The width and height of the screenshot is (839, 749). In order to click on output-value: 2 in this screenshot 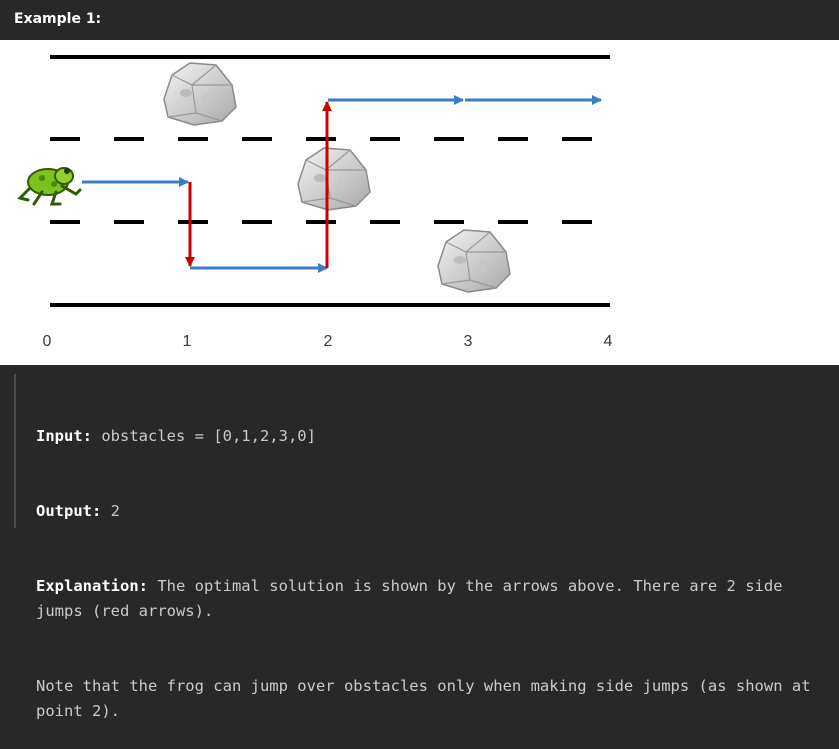, I will do `click(110, 511)`.